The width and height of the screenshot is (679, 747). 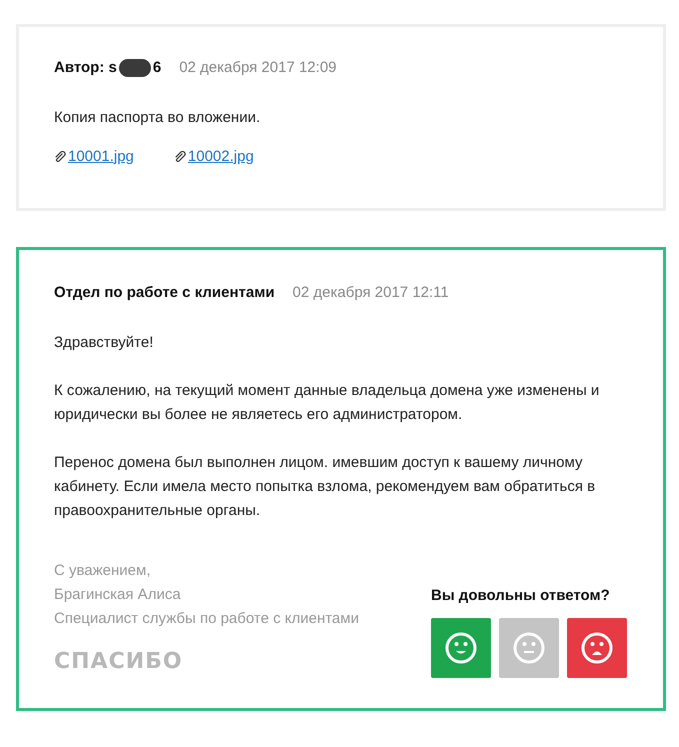 I want to click on signature-line: Специалист службы по работе с клиентами, so click(x=206, y=618).